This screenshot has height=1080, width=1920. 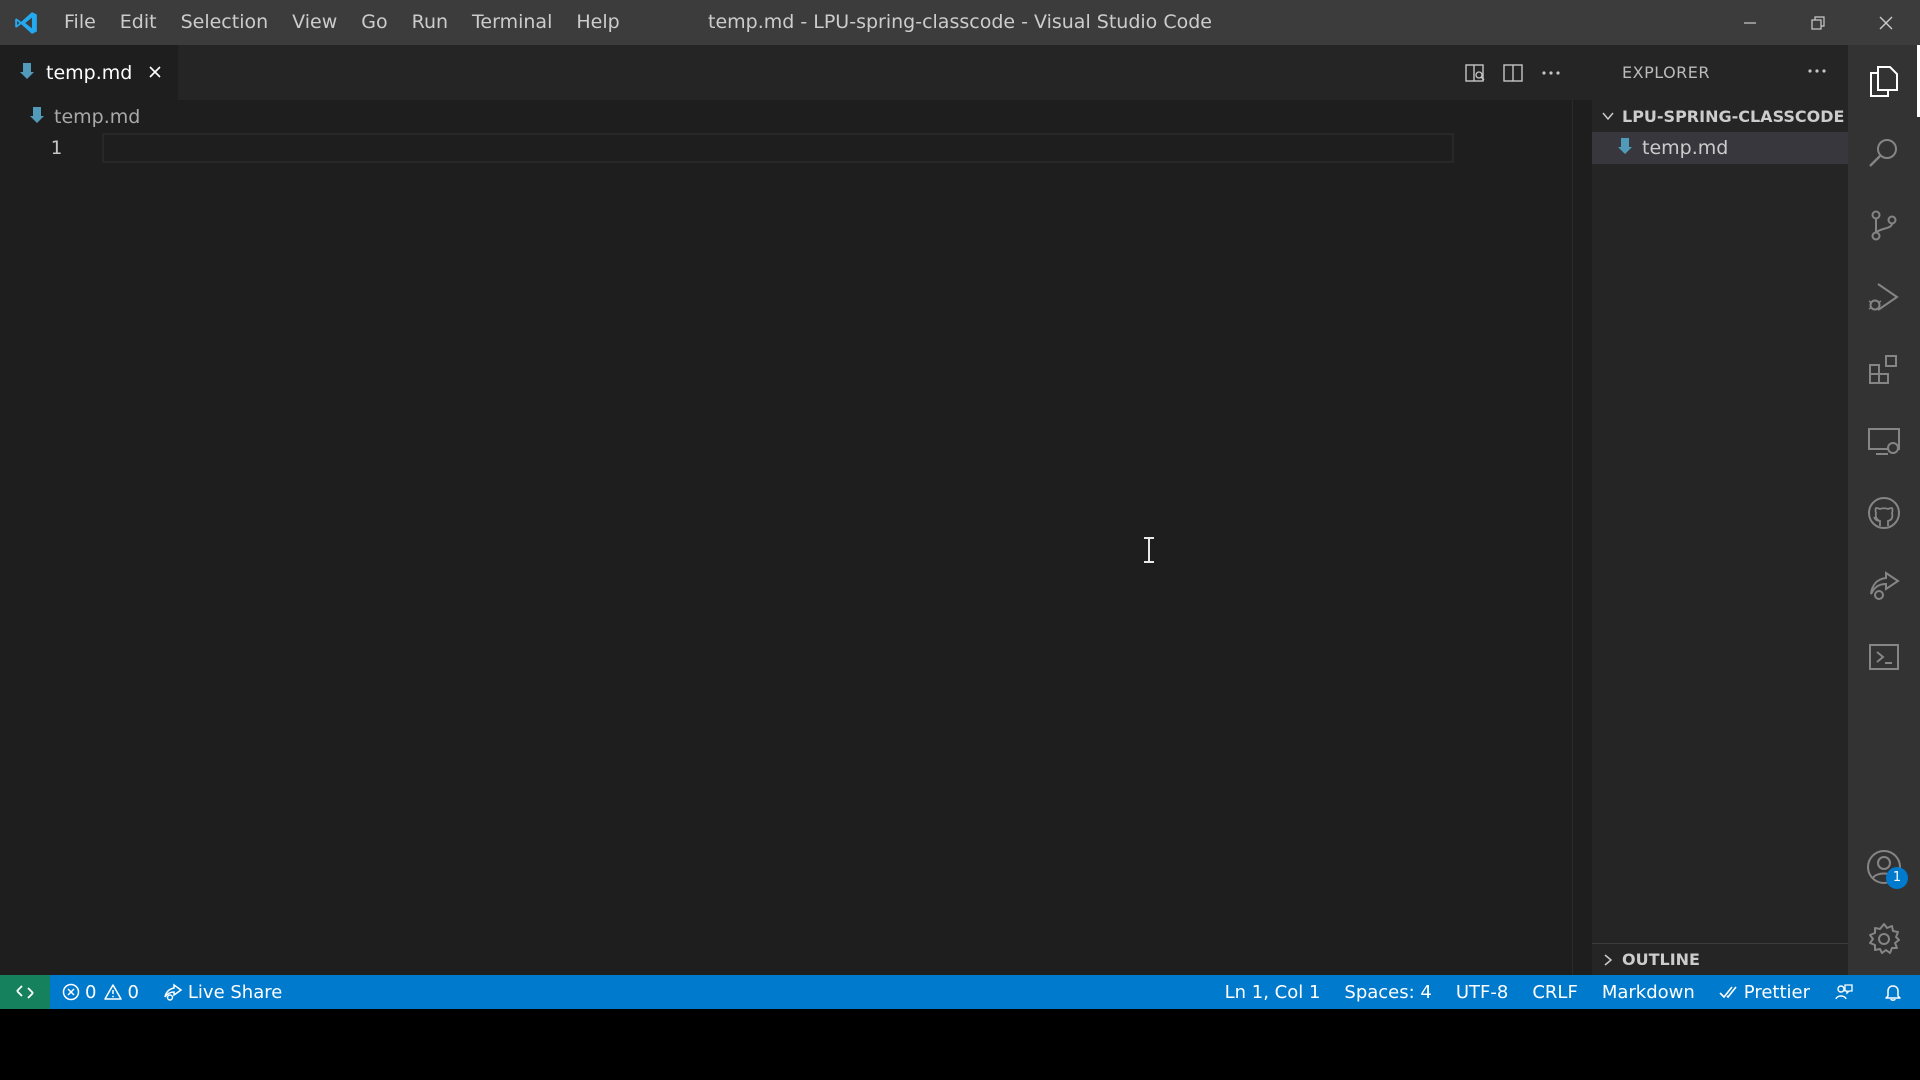 What do you see at coordinates (1893, 993) in the screenshot?
I see `bell-icon` at bounding box center [1893, 993].